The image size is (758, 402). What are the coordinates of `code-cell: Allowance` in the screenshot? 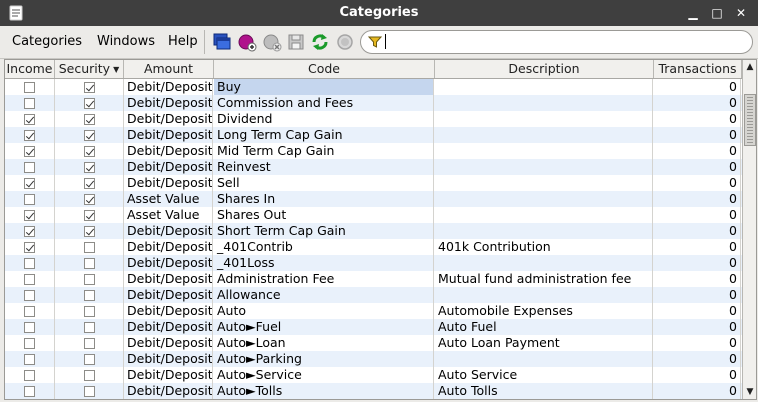 It's located at (324, 295).